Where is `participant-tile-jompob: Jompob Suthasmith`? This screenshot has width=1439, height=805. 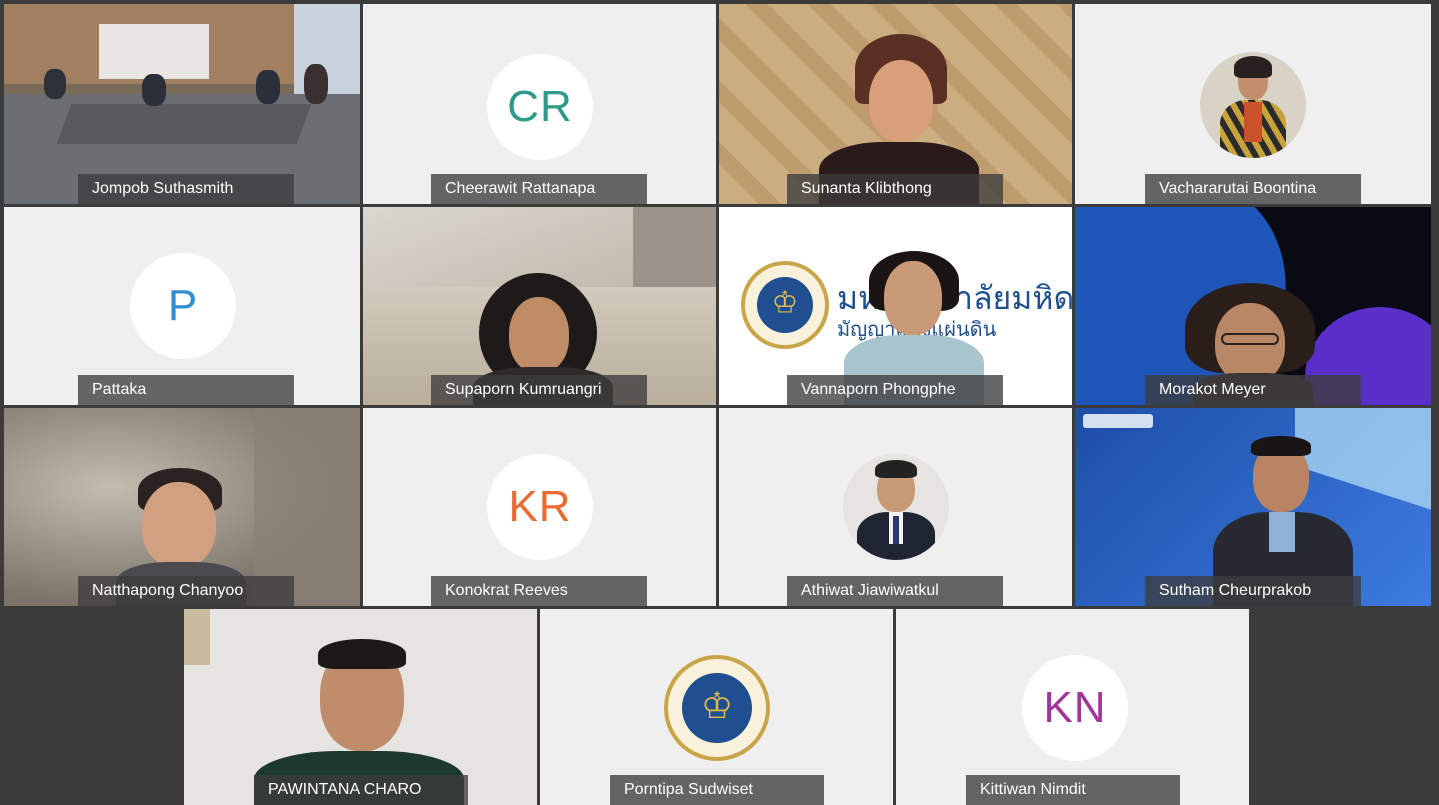 participant-tile-jompob: Jompob Suthasmith is located at coordinates (182, 104).